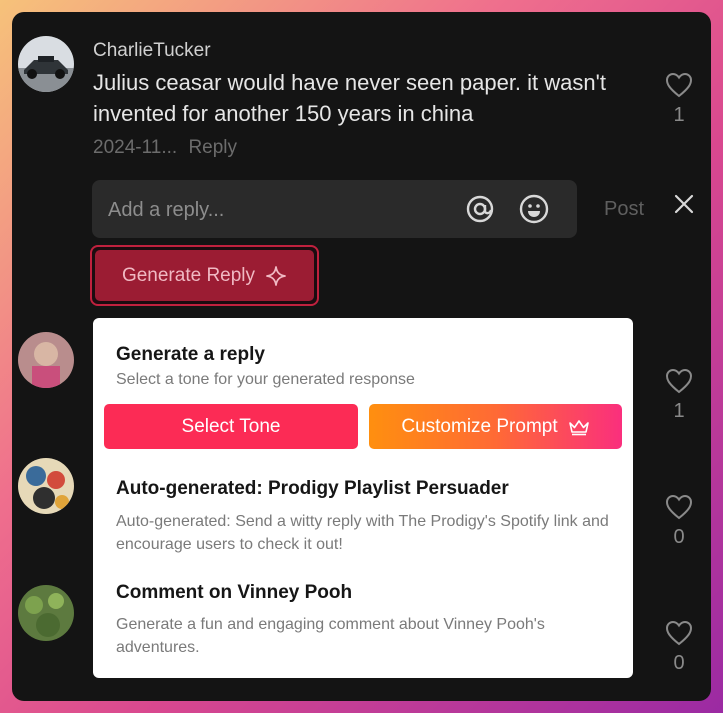 The width and height of the screenshot is (723, 713). Describe the element at coordinates (679, 647) in the screenshot. I see `like-button-4: 0` at that location.